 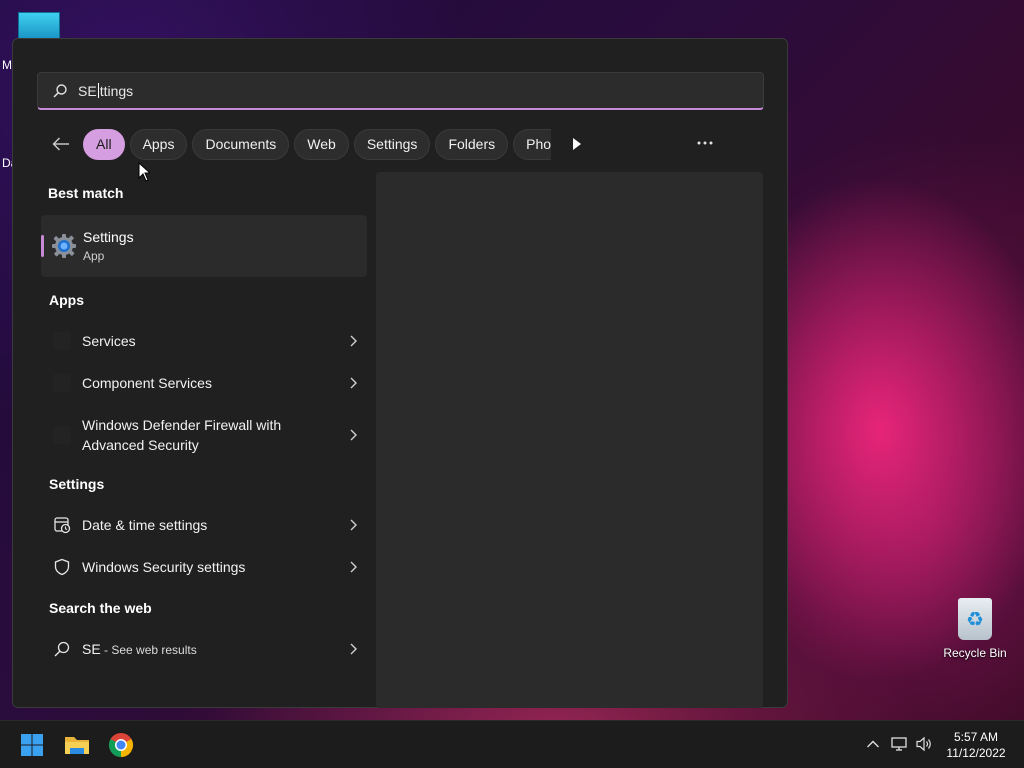 What do you see at coordinates (182, 425) in the screenshot?
I see `result-label-line: Windows Defender Firewall with` at bounding box center [182, 425].